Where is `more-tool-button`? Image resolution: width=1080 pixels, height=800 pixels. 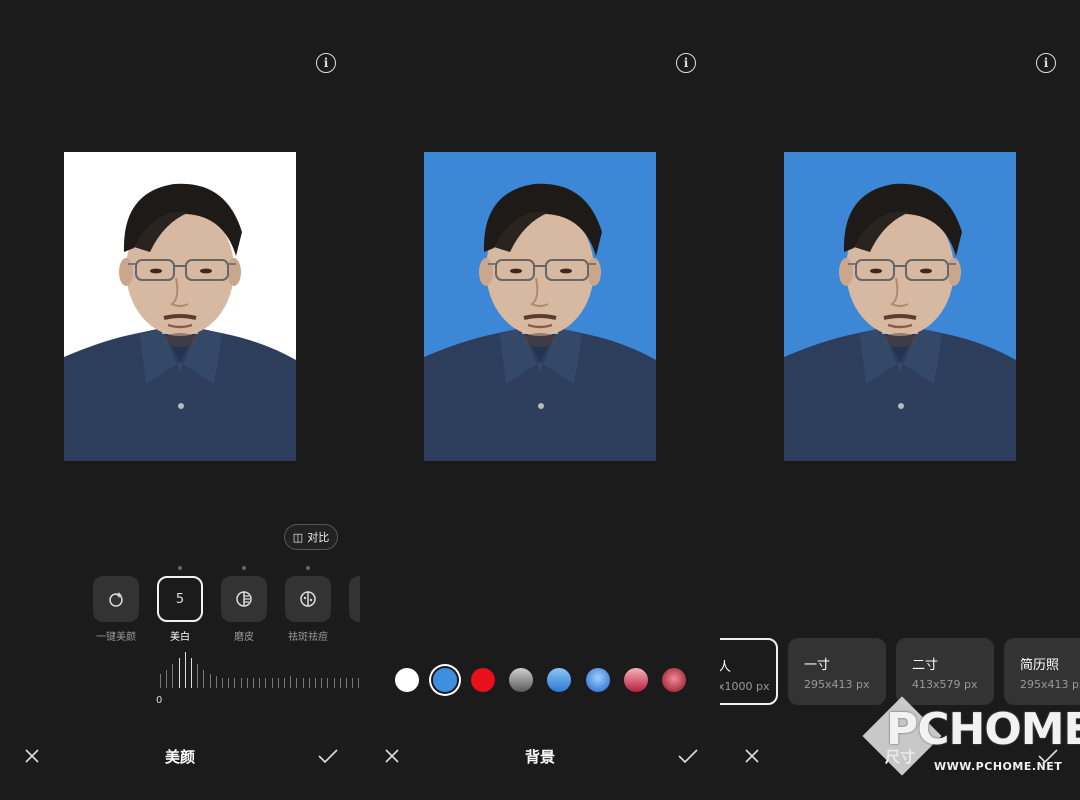 more-tool-button is located at coordinates (354, 599).